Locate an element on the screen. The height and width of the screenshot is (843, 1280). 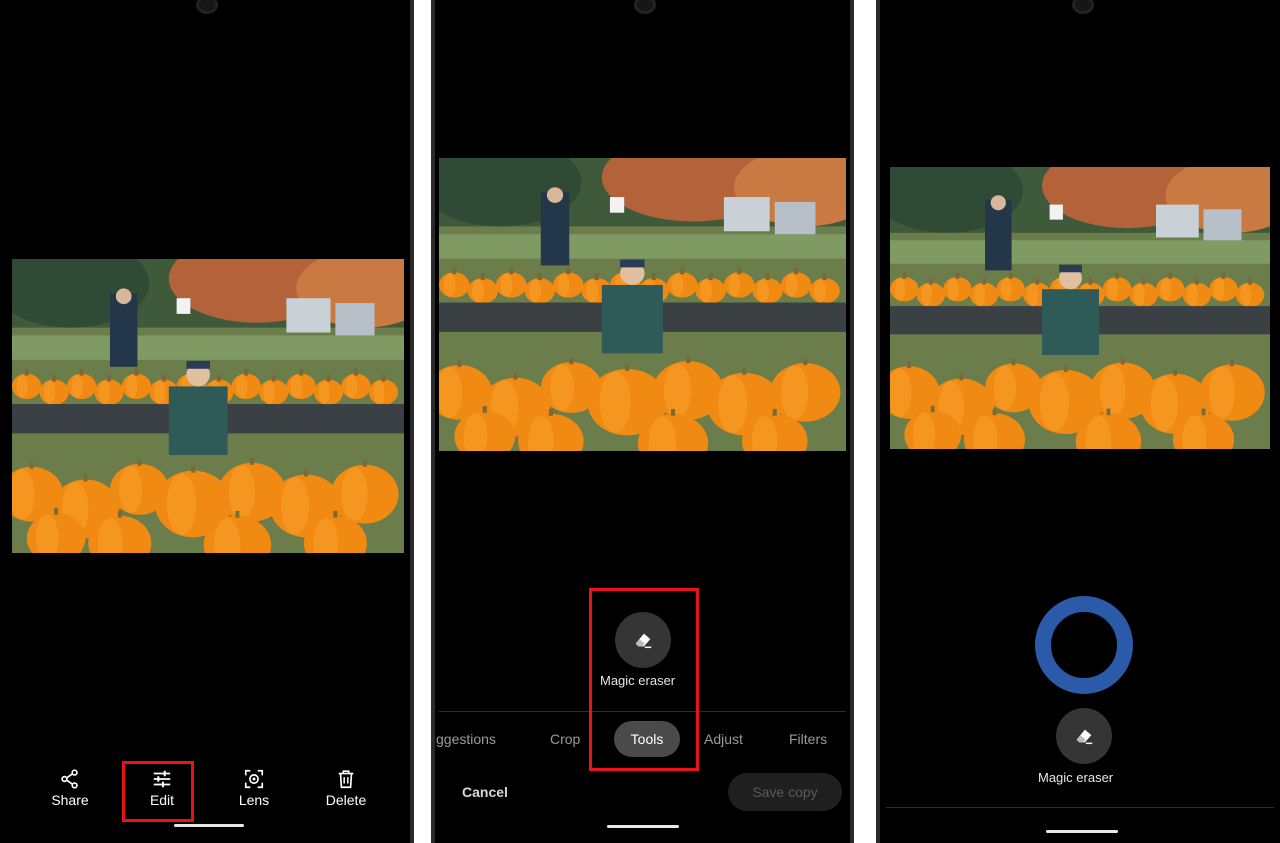
tools-highlight-box is located at coordinates (644, 679).